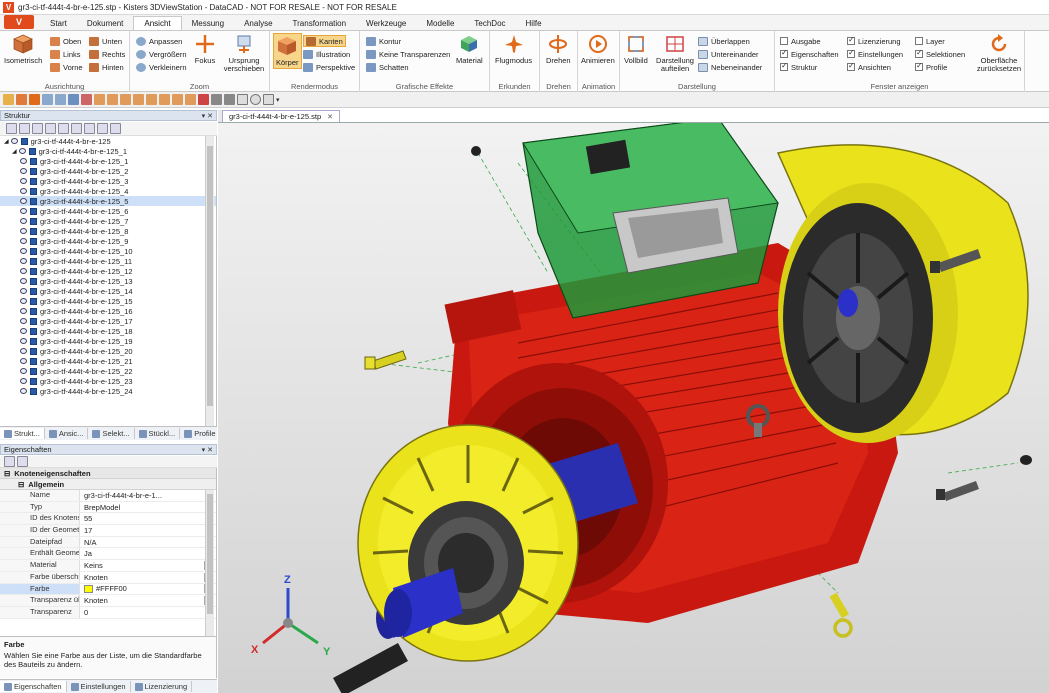 This screenshot has width=1049, height=693. Describe the element at coordinates (115, 128) in the screenshot. I see `settings-icon` at that location.